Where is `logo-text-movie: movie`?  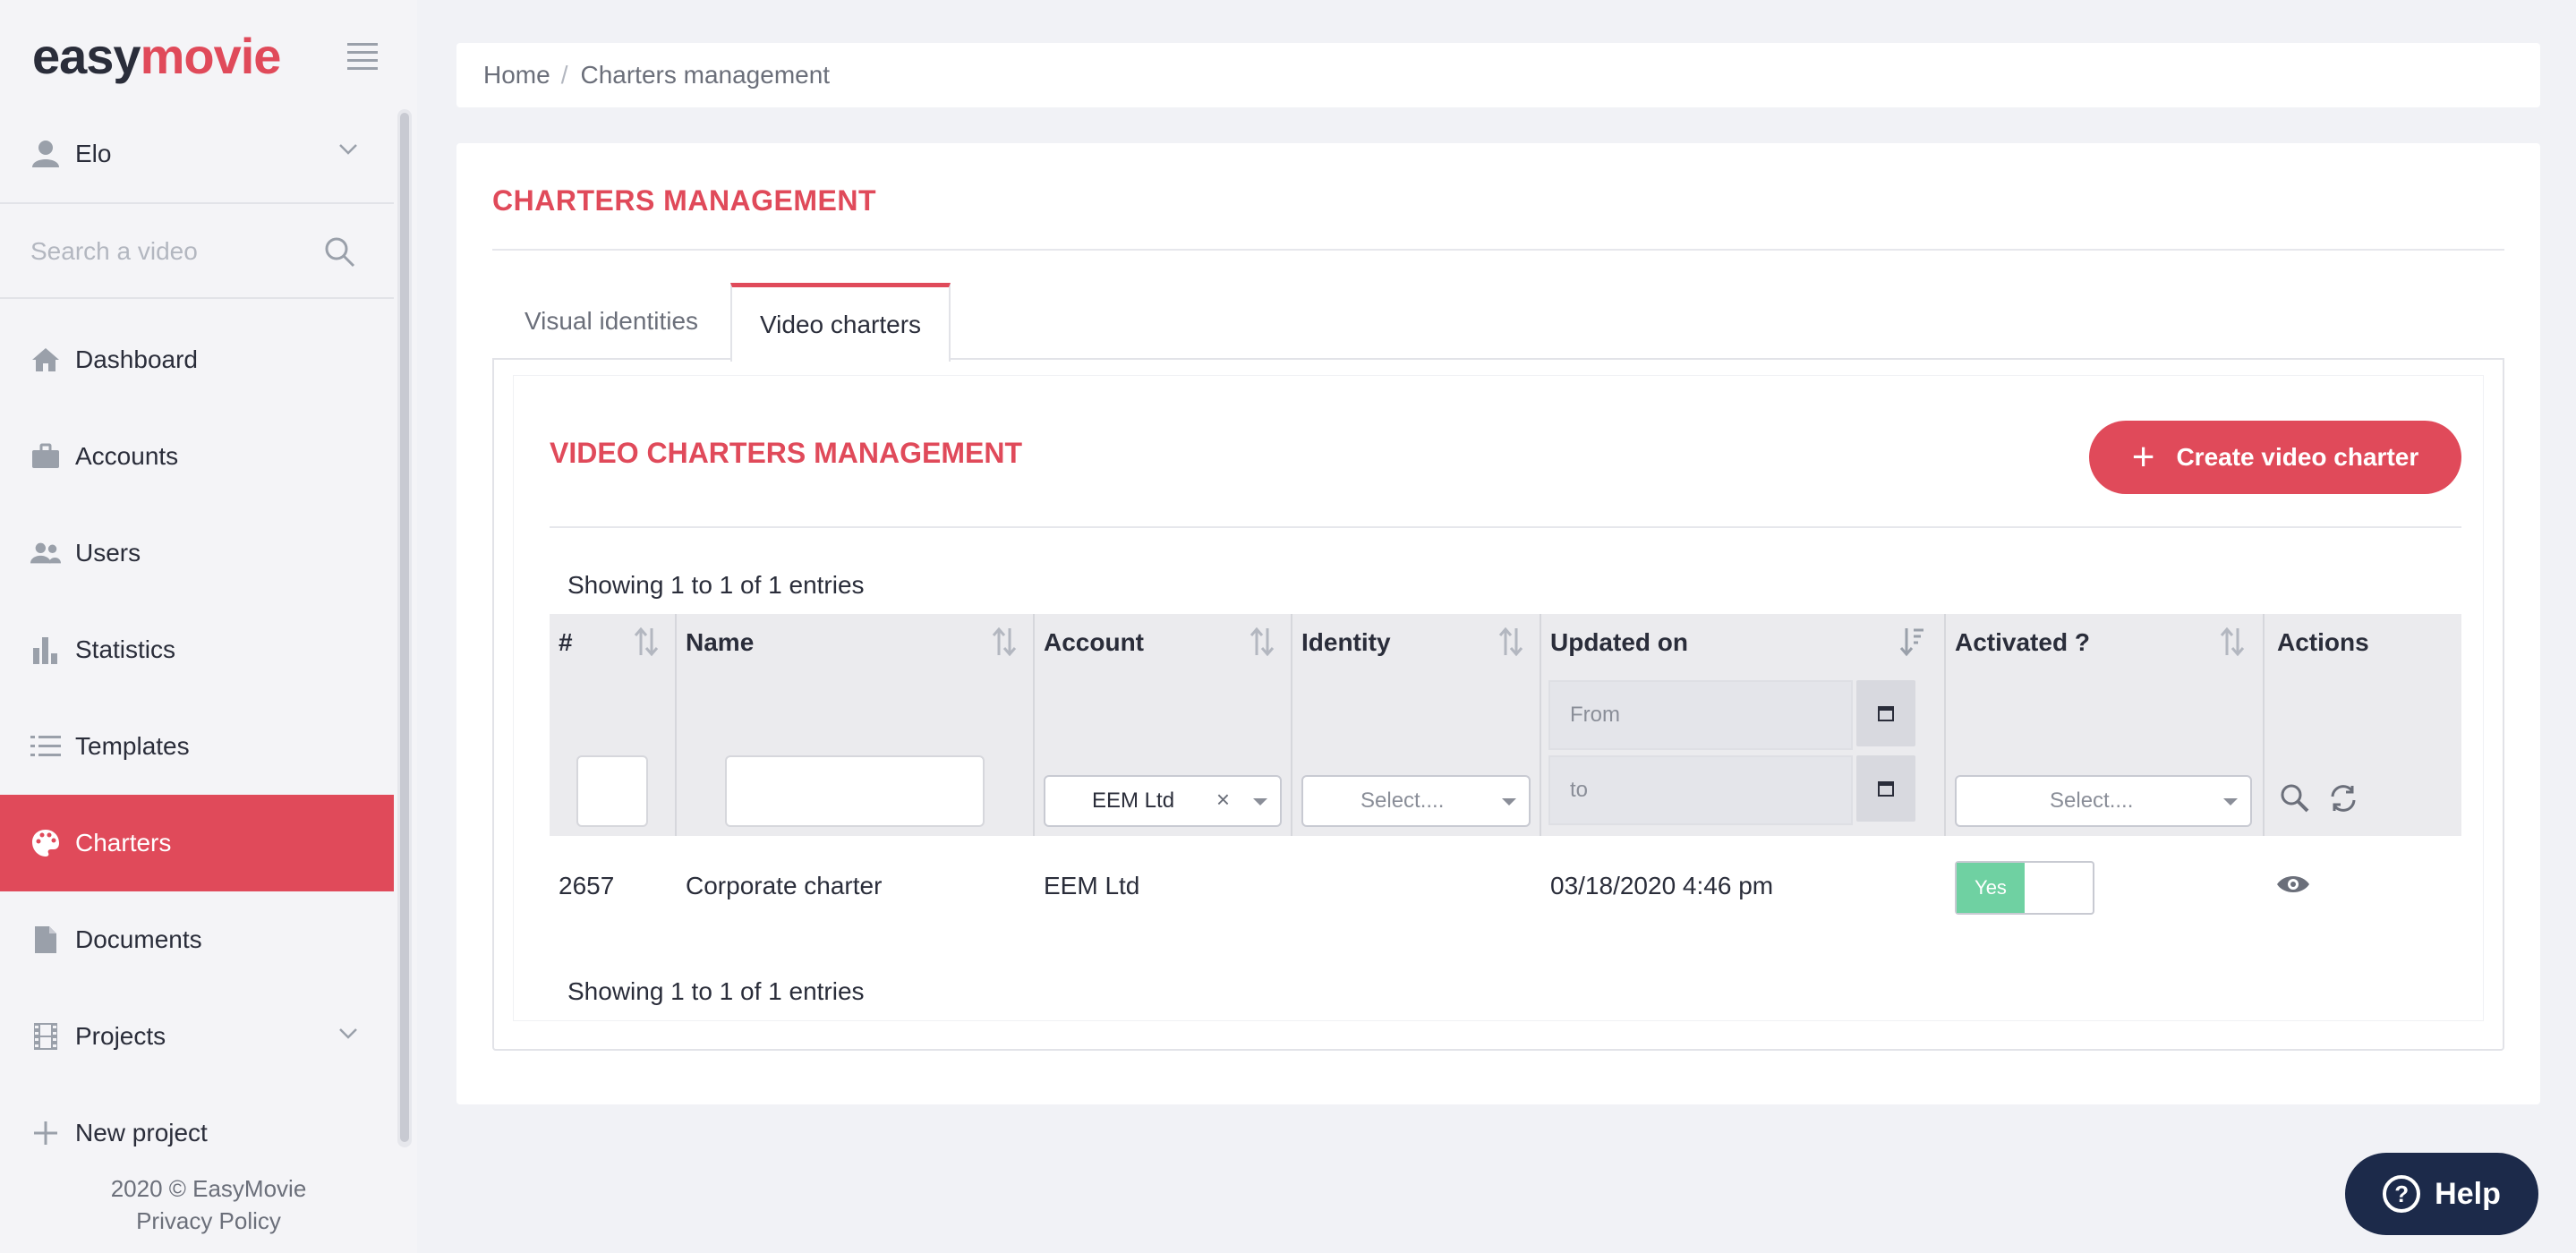
logo-text-movie: movie is located at coordinates (211, 56).